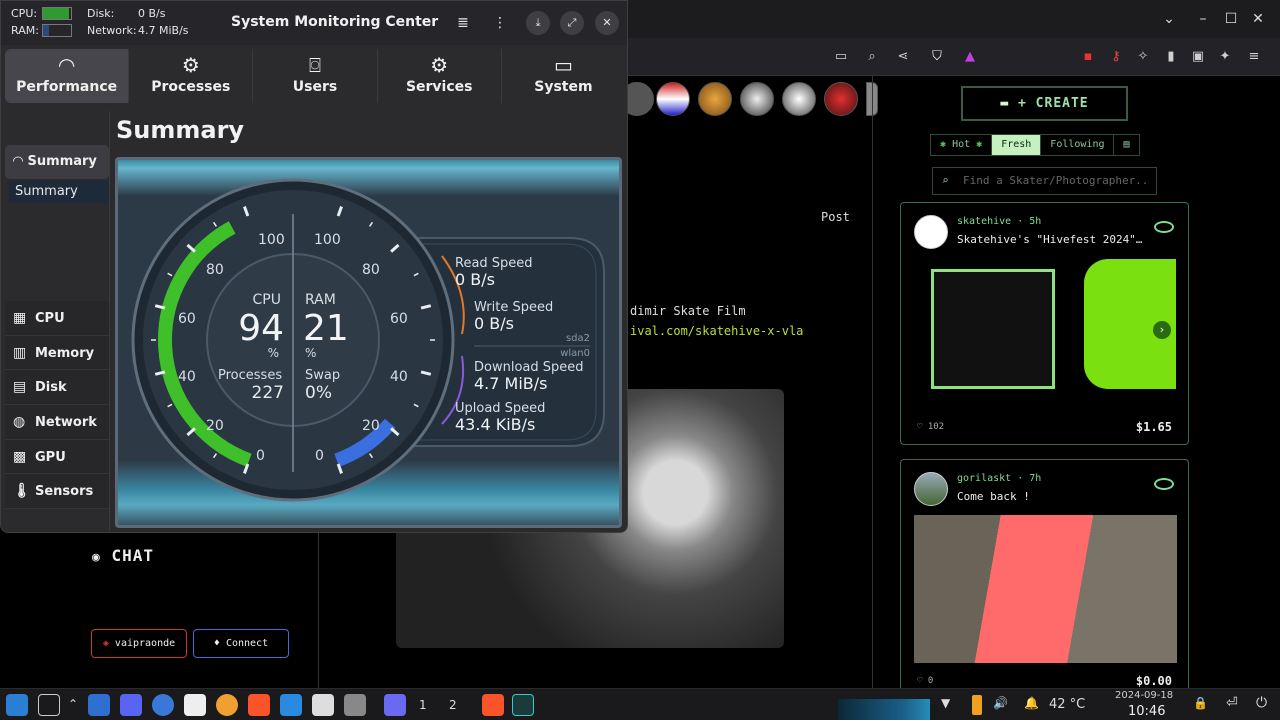 This screenshot has height=720, width=1280. What do you see at coordinates (523, 705) in the screenshot?
I see `system-monitor-icon` at bounding box center [523, 705].